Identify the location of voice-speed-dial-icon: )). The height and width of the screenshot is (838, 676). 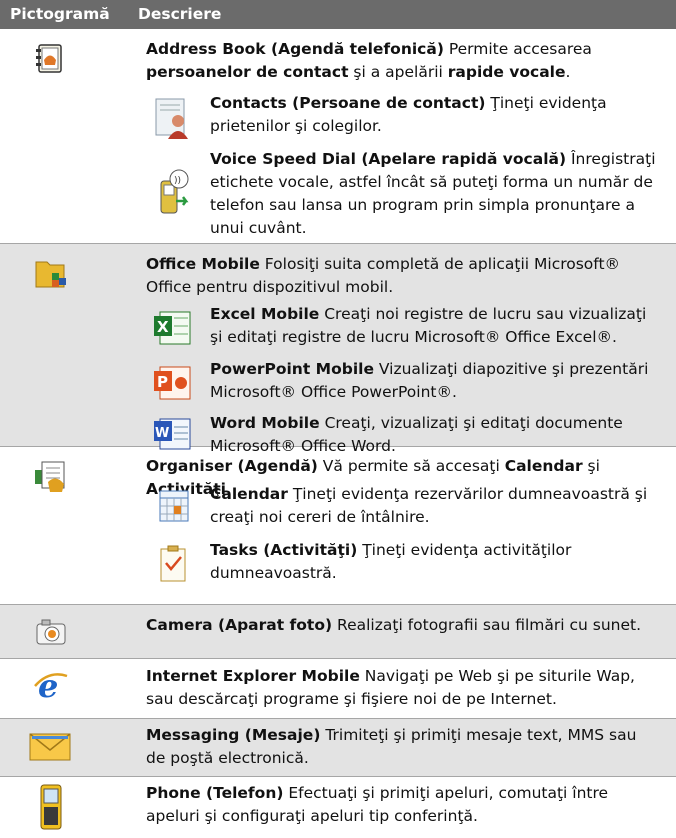
(174, 193).